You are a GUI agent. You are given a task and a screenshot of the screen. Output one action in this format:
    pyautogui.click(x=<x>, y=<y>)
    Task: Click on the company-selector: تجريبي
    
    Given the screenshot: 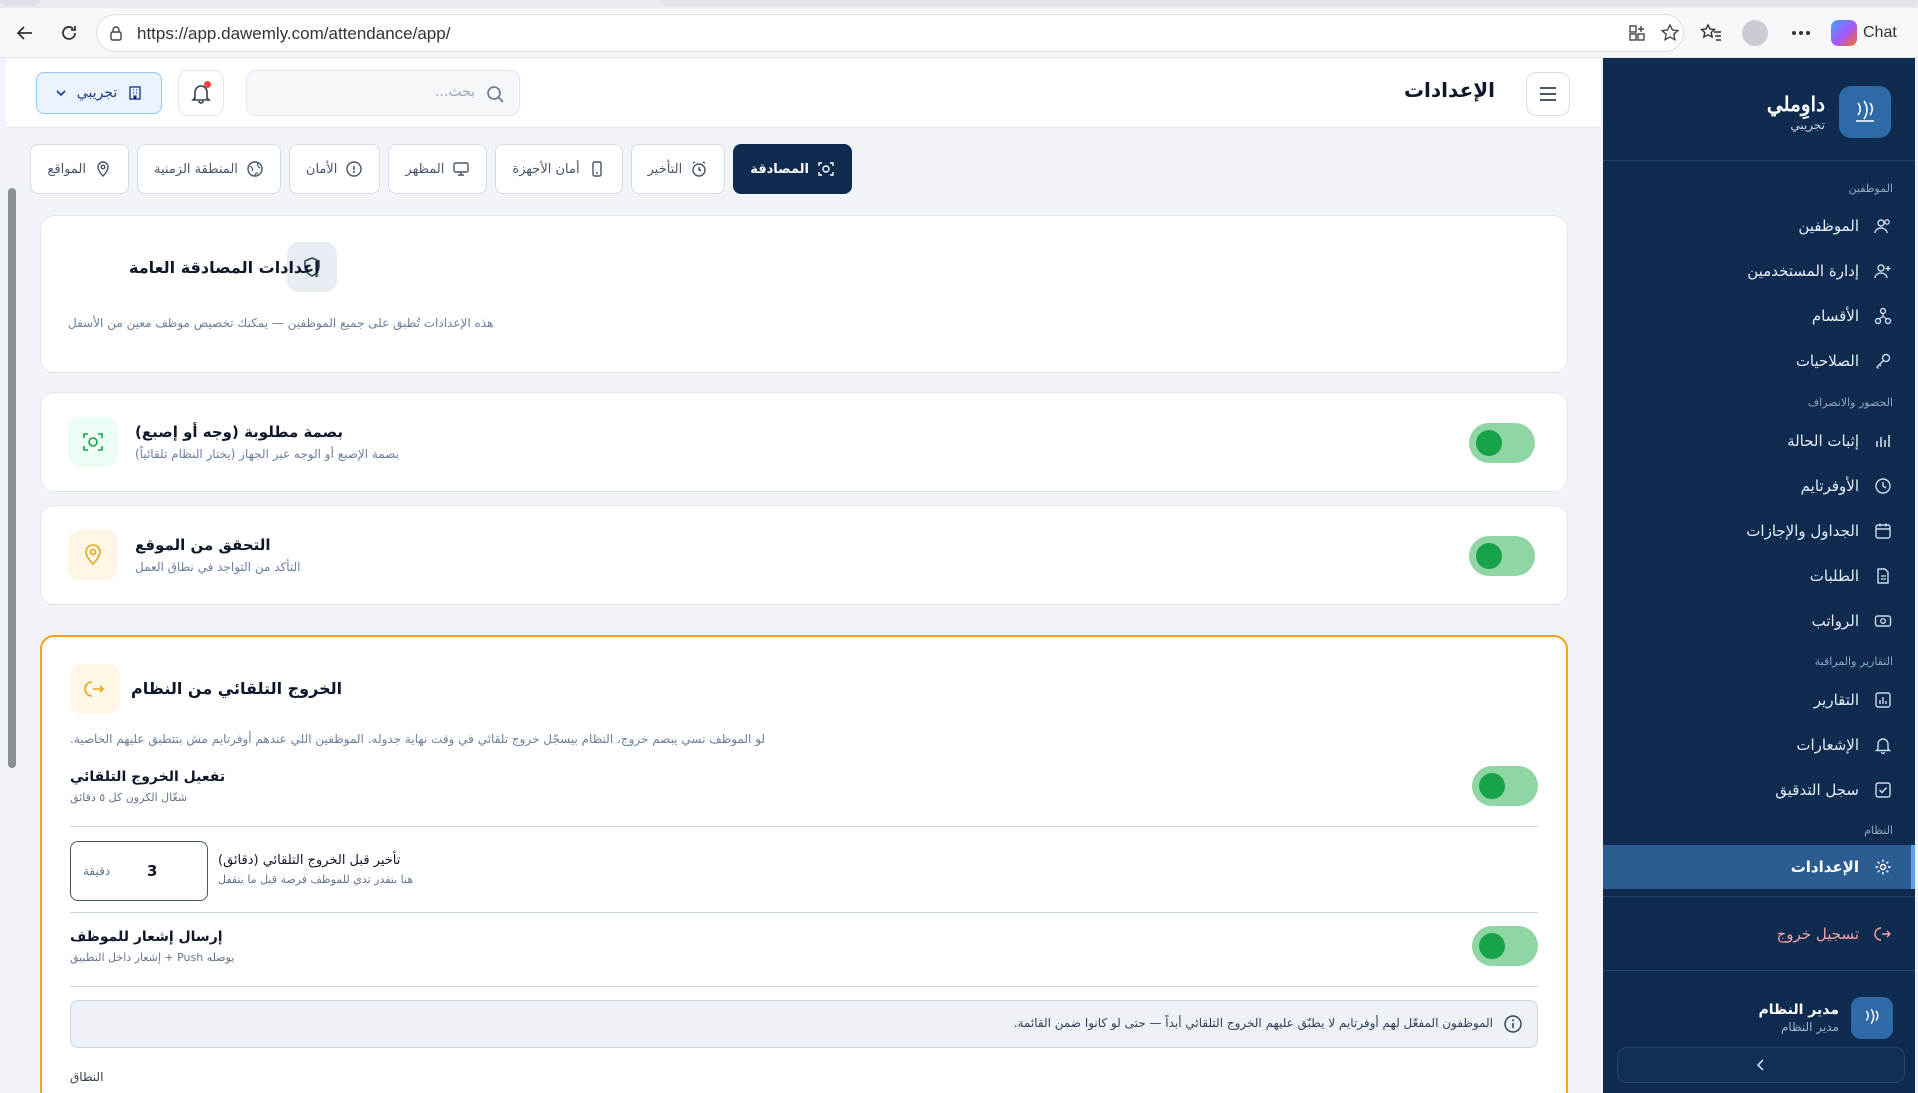 What is the action you would take?
    pyautogui.click(x=99, y=93)
    